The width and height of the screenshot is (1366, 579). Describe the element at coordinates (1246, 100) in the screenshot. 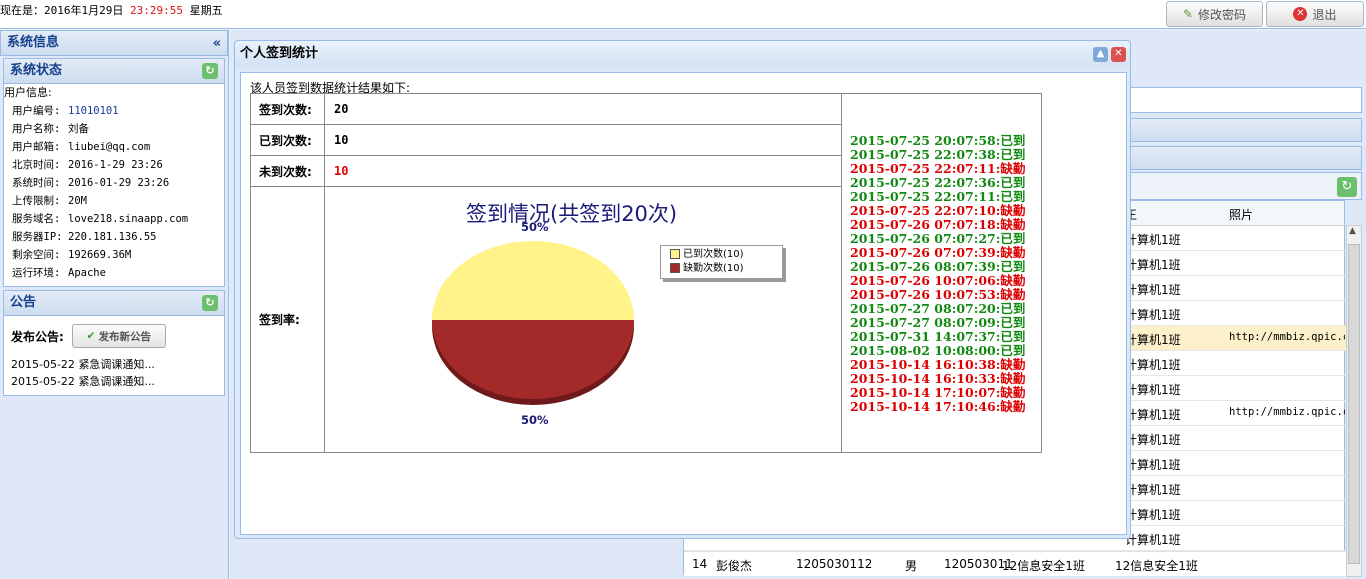

I see `search-bar-fragment` at that location.